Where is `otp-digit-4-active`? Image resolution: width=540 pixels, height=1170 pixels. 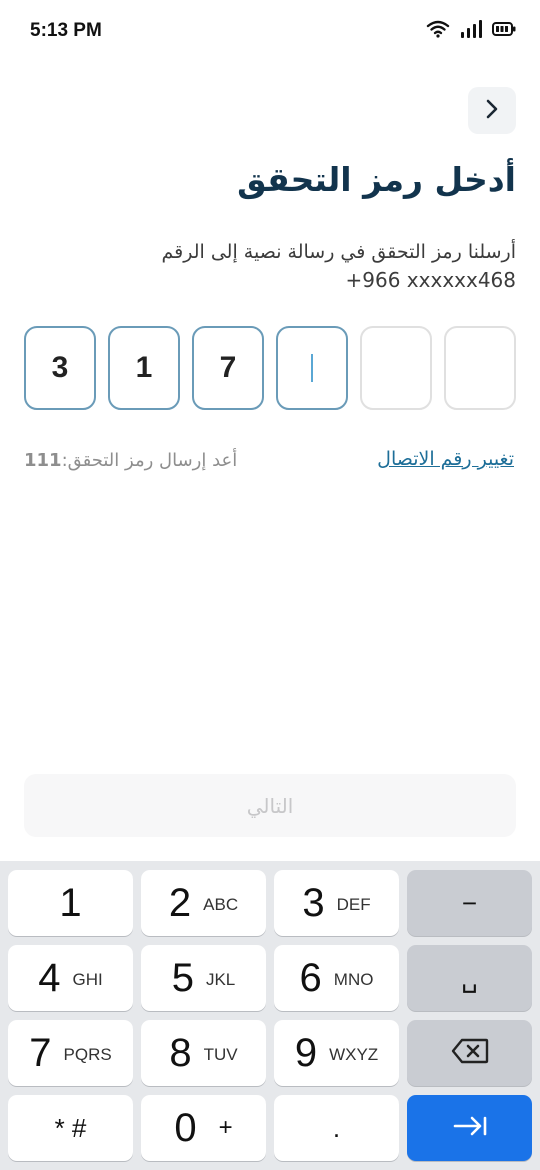
otp-digit-4-active is located at coordinates (312, 368).